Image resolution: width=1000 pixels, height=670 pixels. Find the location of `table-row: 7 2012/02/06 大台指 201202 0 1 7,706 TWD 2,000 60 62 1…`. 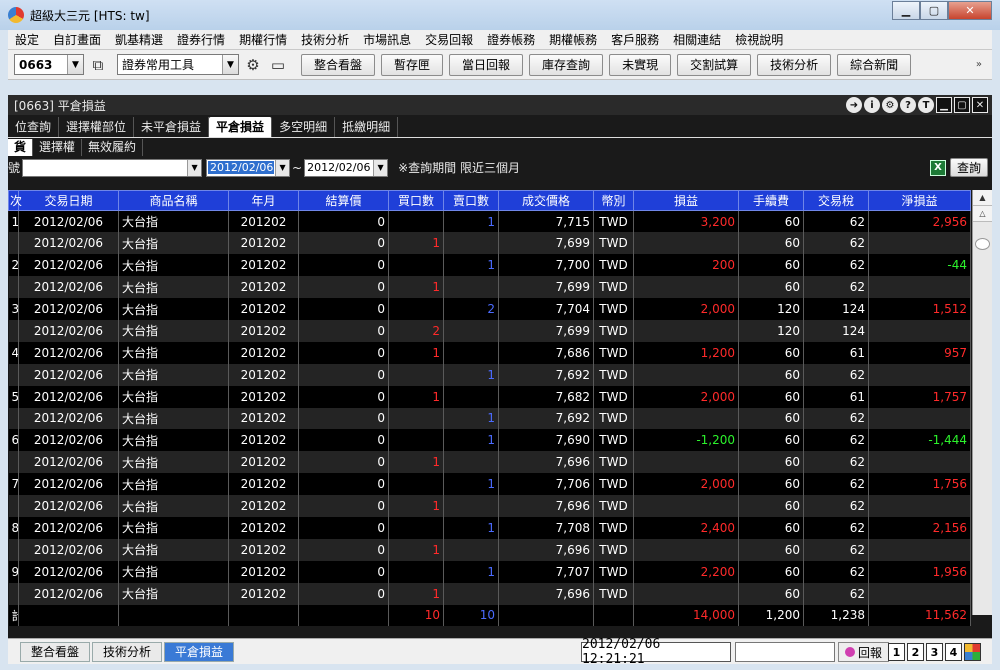

table-row: 7 2012/02/06 大台指 201202 0 1 7,706 TWD 2,000 60 62 1… is located at coordinates (489, 484).